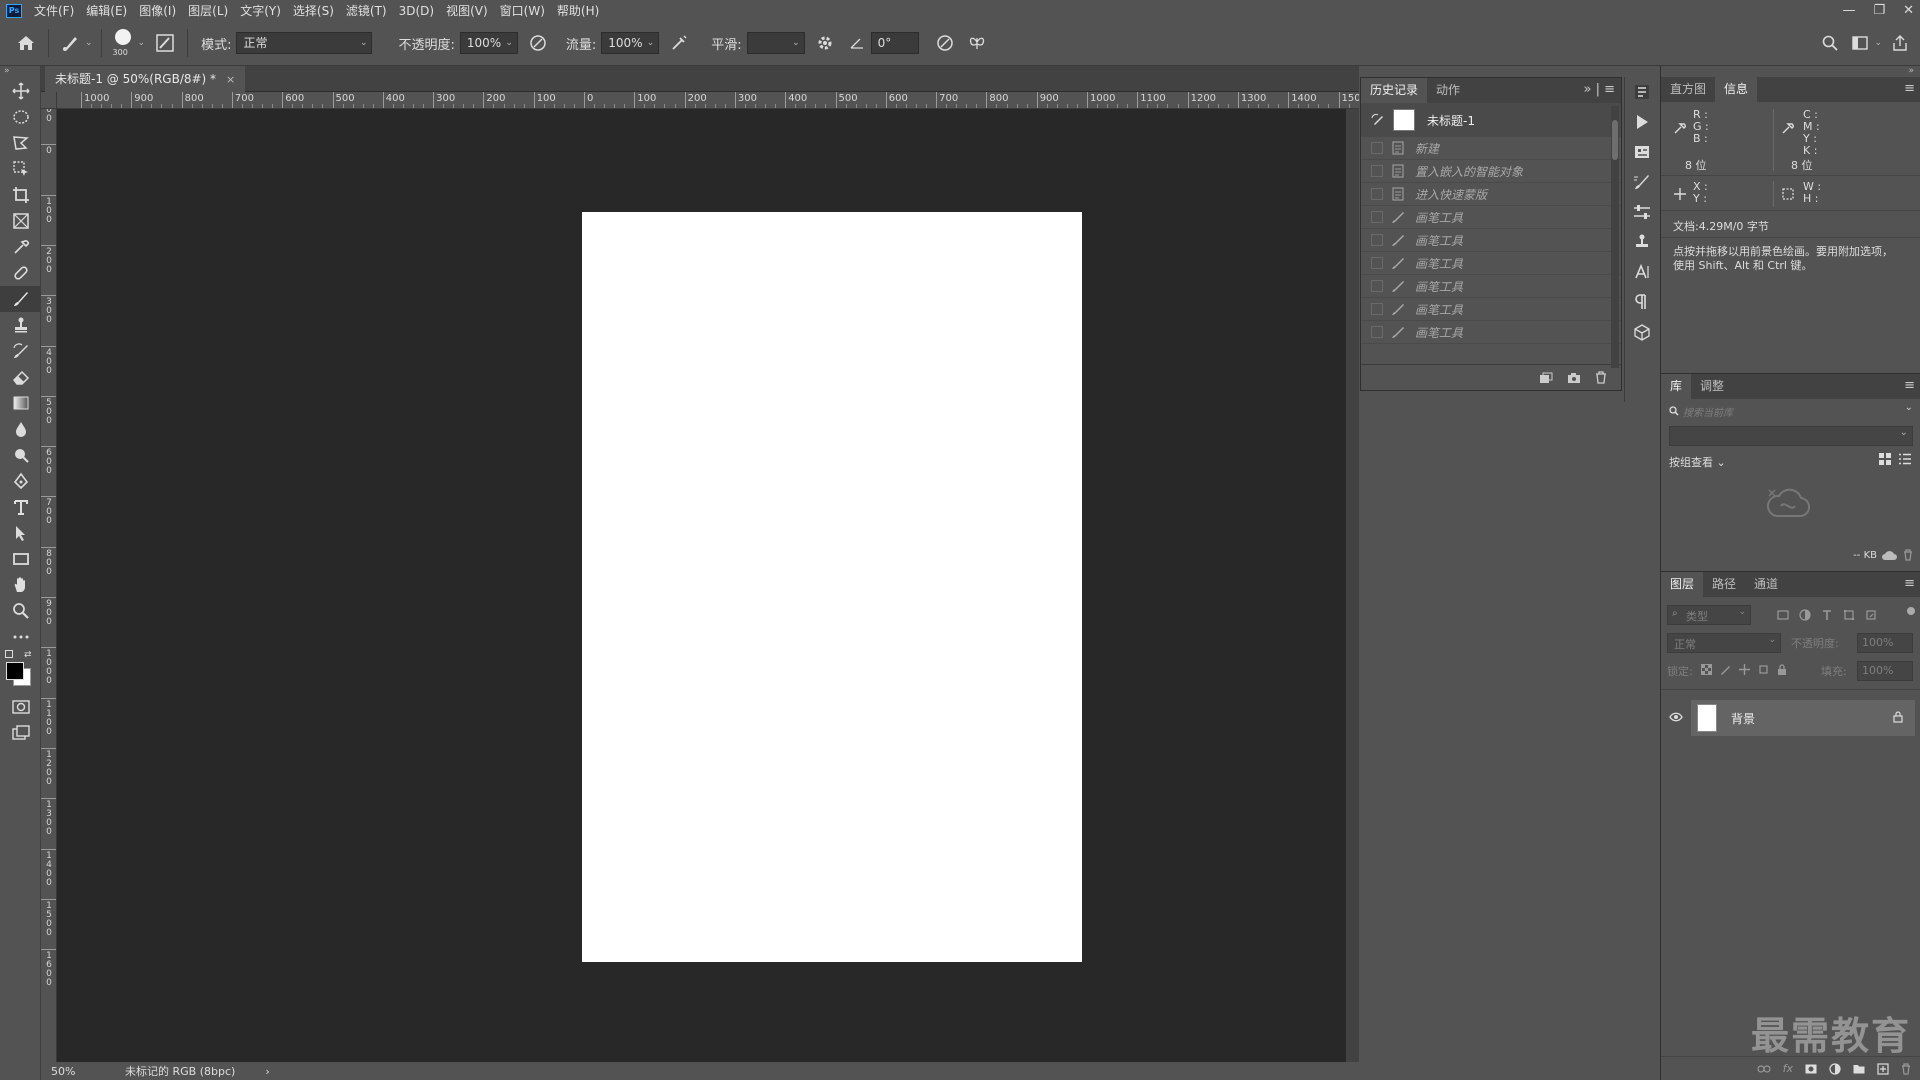 The width and height of the screenshot is (1920, 1080). What do you see at coordinates (1676, 386) in the screenshot?
I see `tab-libraries: 库` at bounding box center [1676, 386].